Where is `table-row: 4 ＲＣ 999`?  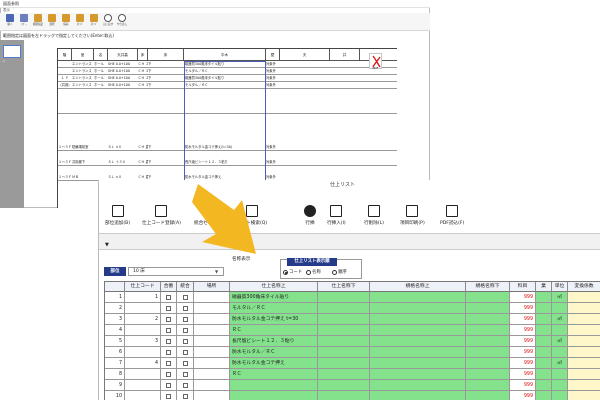
table-row: 4 ＲＣ 999 is located at coordinates (352, 330).